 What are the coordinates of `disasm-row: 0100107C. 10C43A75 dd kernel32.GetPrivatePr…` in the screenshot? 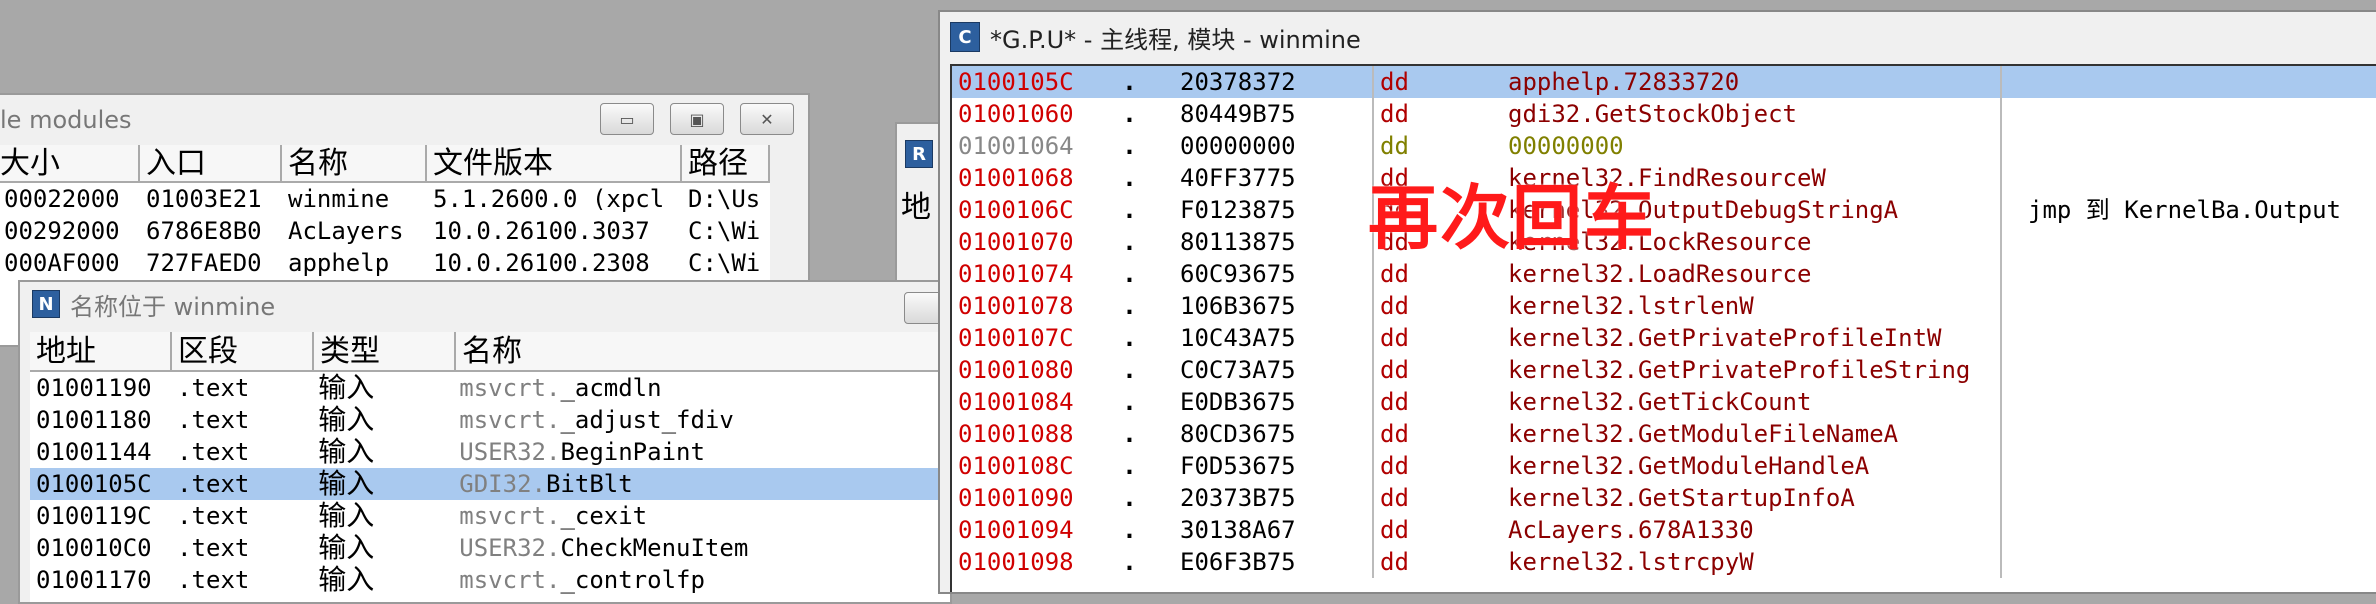 It's located at (1664, 338).